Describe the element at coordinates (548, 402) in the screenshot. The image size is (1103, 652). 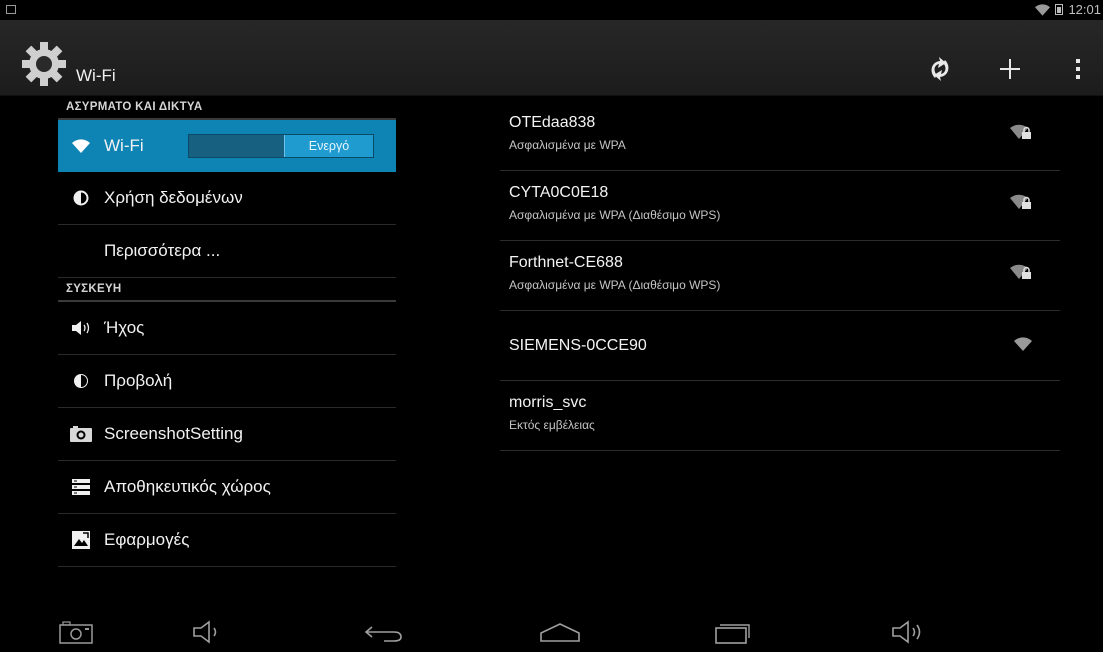
I see `network-ssid: morris_svc` at that location.